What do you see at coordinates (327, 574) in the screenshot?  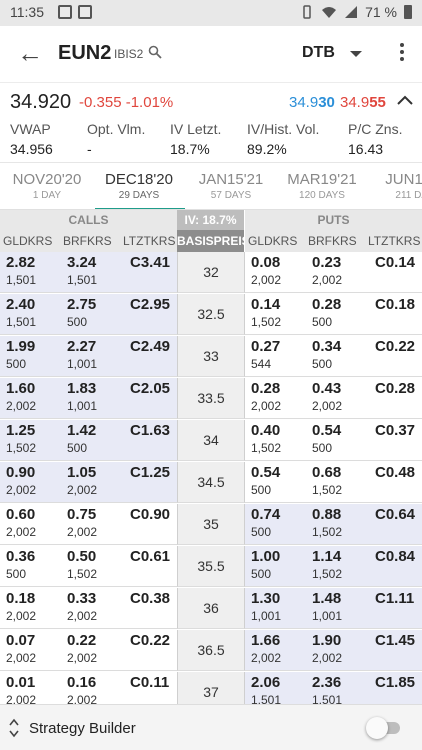 I see `ask-size: 1,502` at bounding box center [327, 574].